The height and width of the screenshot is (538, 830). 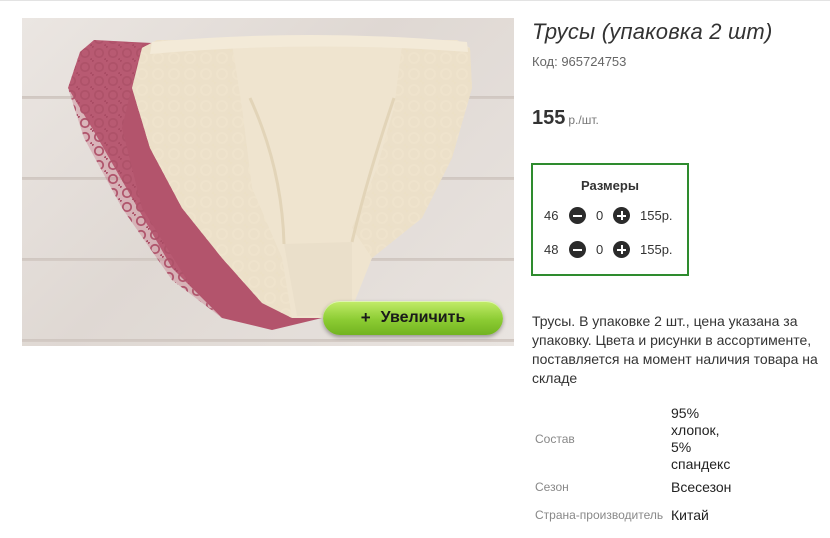 I want to click on spec-label: Страна-производитель, so click(x=599, y=515).